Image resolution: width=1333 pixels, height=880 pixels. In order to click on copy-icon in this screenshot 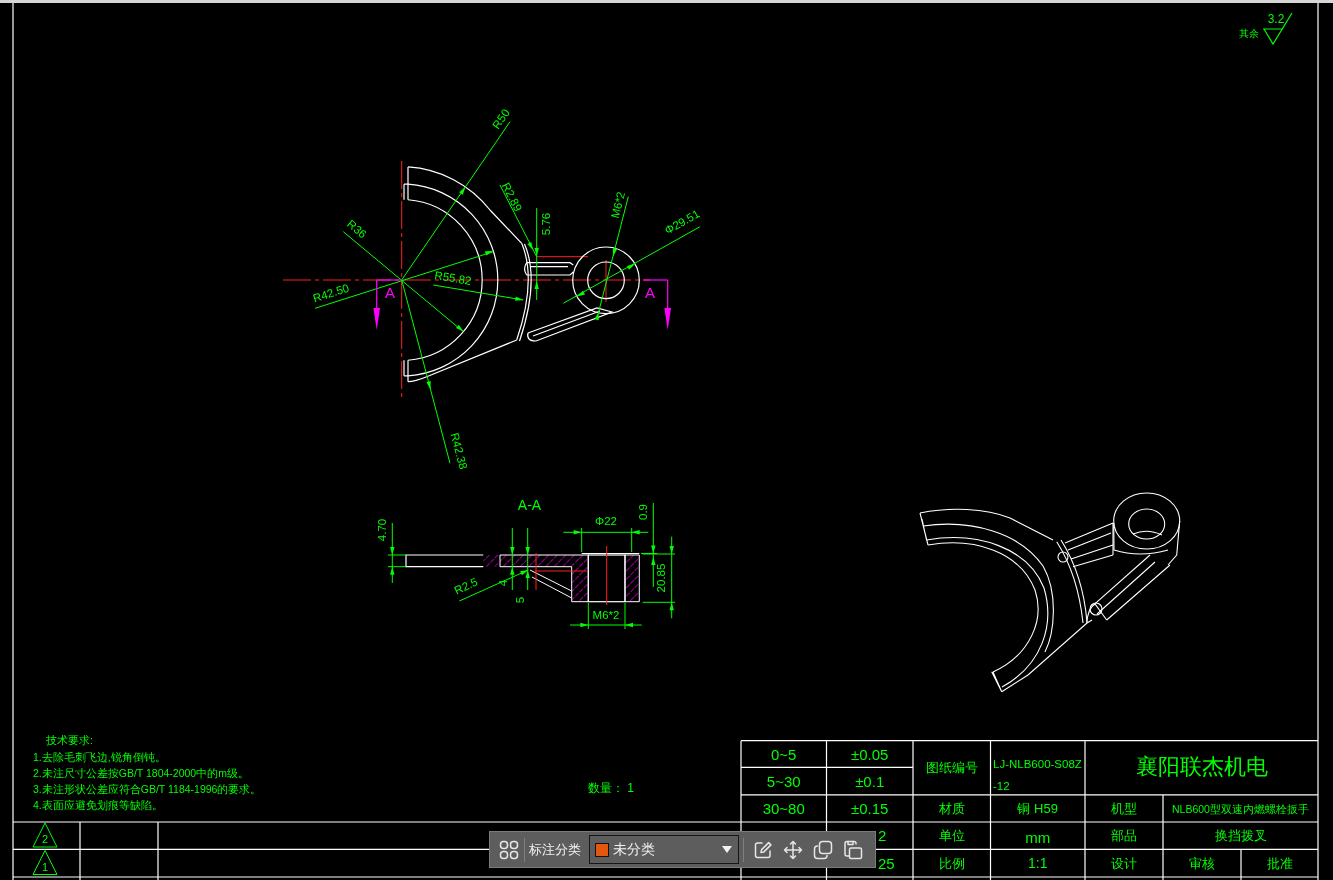, I will do `click(823, 849)`.